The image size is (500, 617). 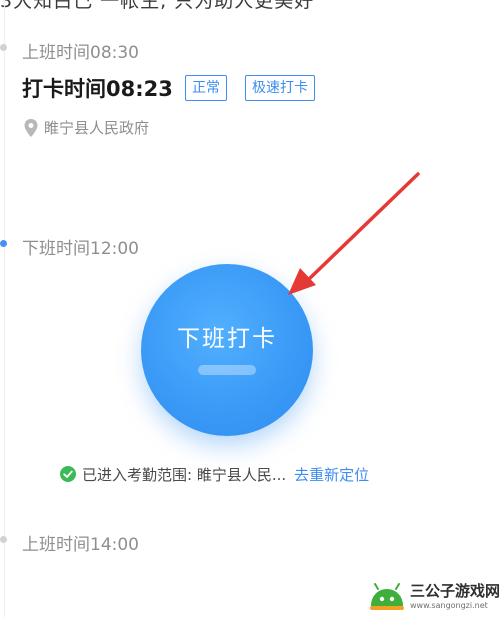 I want to click on watermark-url: www.sangongzi.net, so click(x=448, y=605).